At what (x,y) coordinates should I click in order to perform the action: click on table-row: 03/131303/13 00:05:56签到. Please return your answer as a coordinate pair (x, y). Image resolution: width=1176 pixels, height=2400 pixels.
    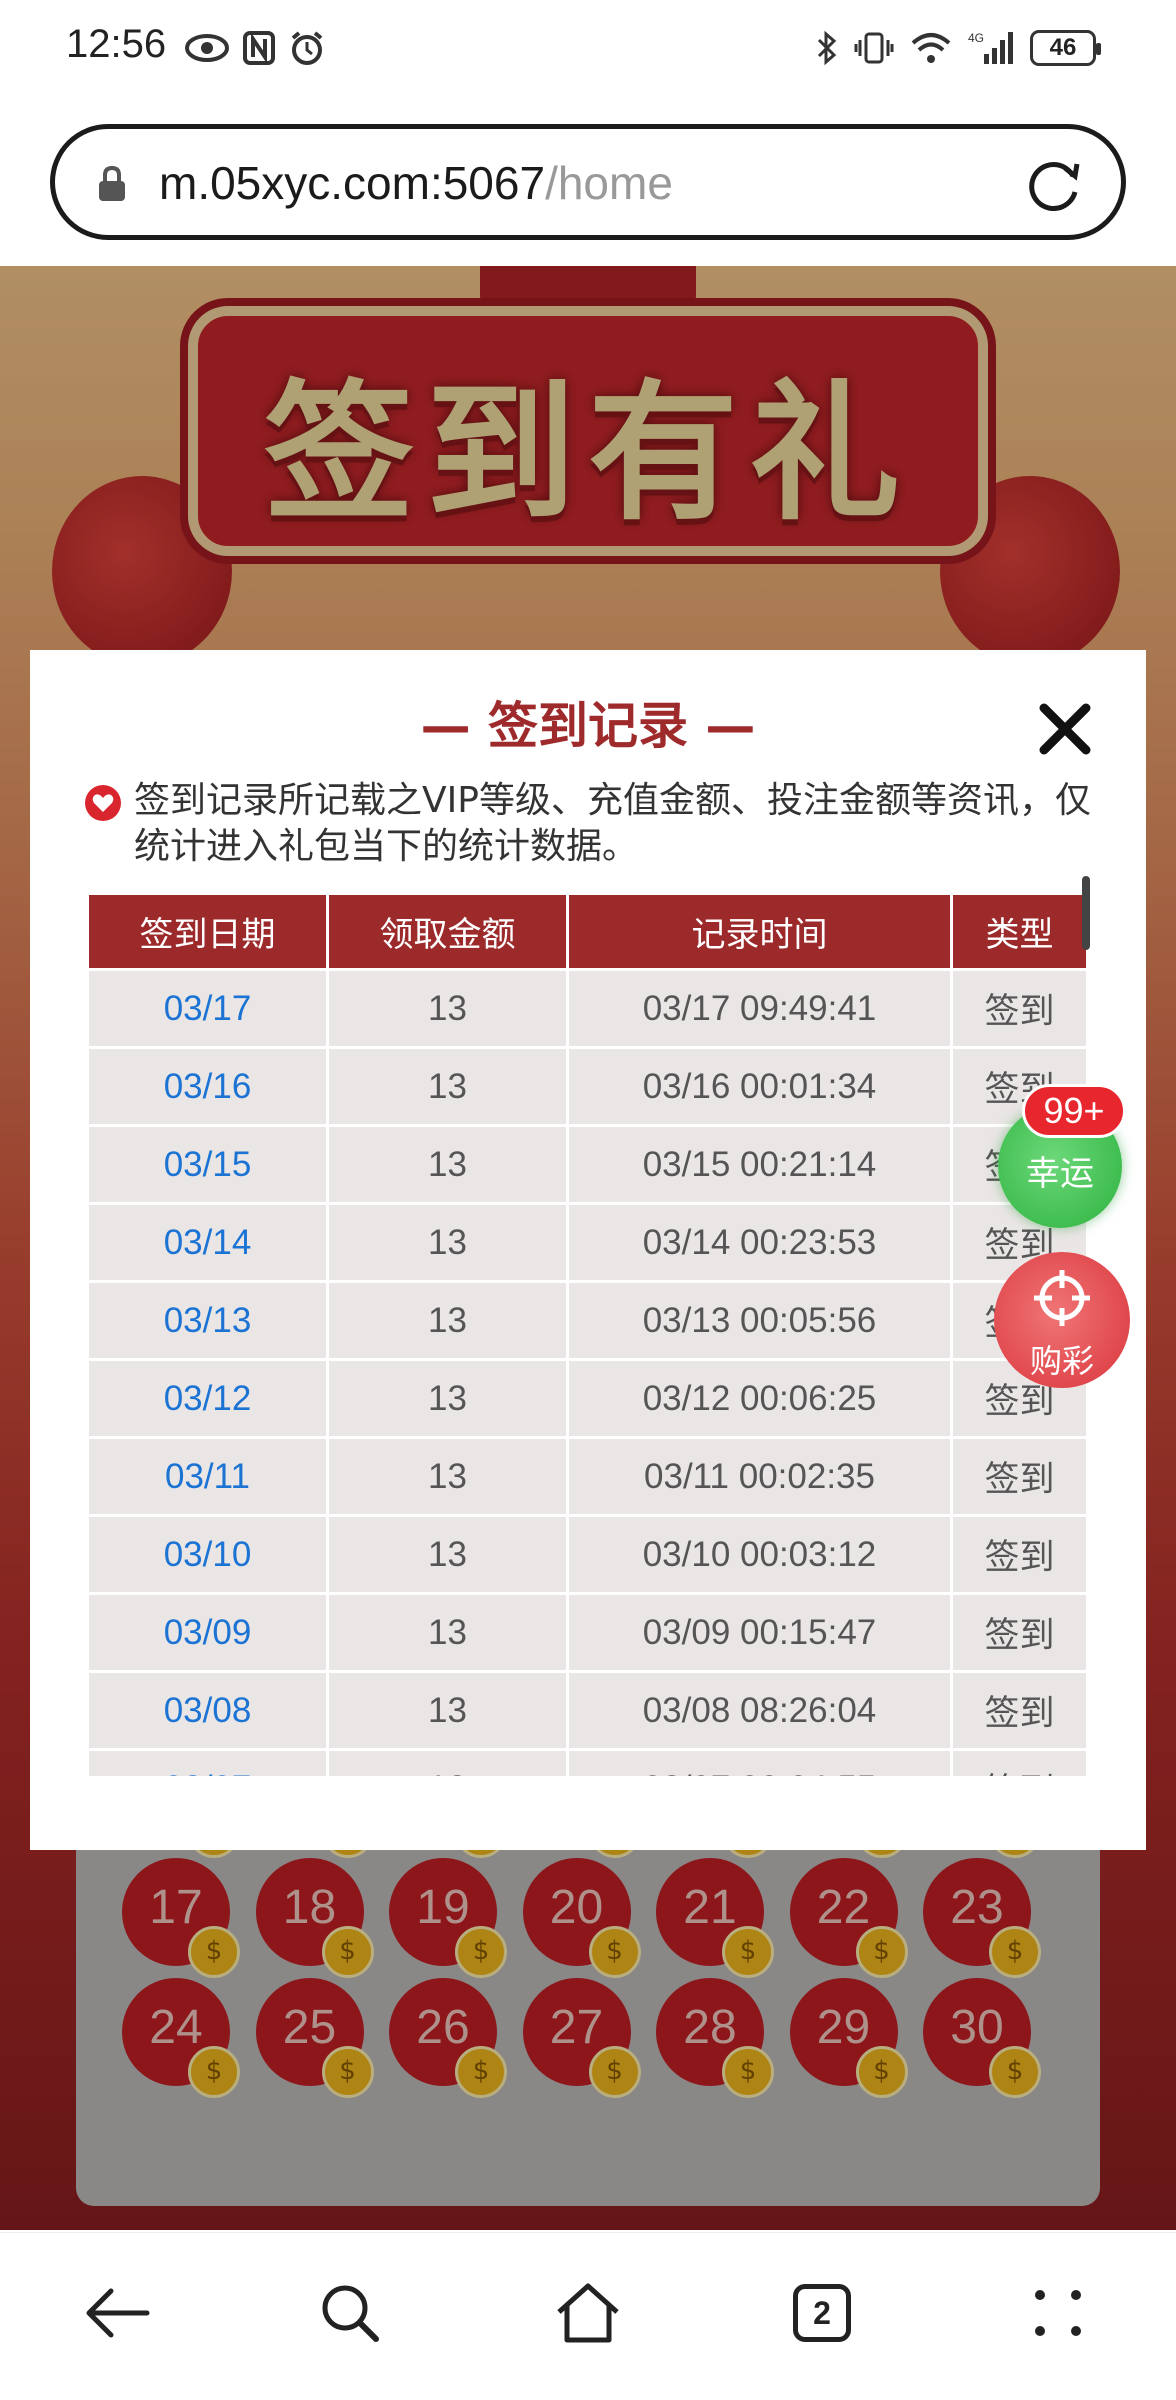
    Looking at the image, I should click on (586, 1320).